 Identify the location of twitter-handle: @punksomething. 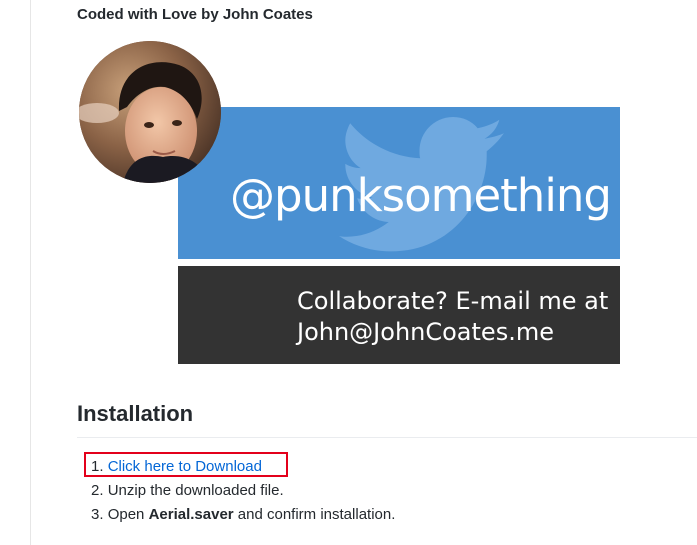
(421, 195).